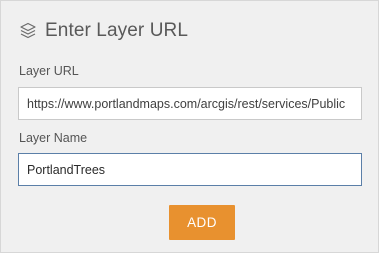  What do you see at coordinates (28, 31) in the screenshot?
I see `layers-icon` at bounding box center [28, 31].